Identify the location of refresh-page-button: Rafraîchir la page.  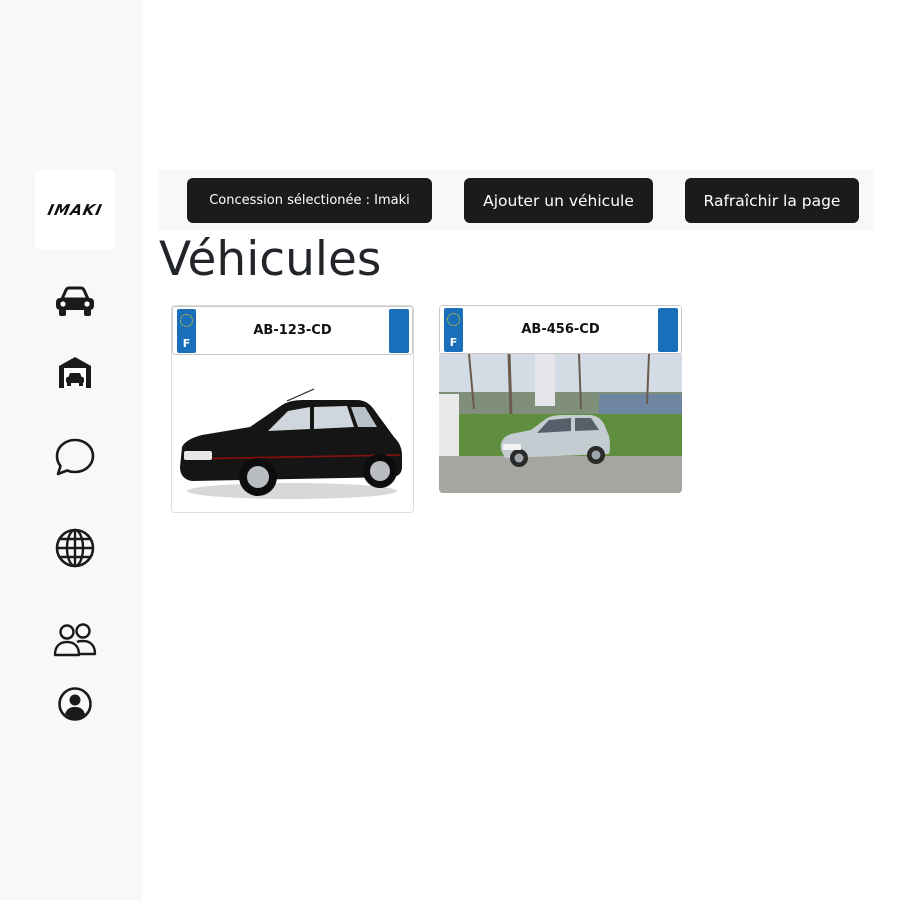
(772, 200).